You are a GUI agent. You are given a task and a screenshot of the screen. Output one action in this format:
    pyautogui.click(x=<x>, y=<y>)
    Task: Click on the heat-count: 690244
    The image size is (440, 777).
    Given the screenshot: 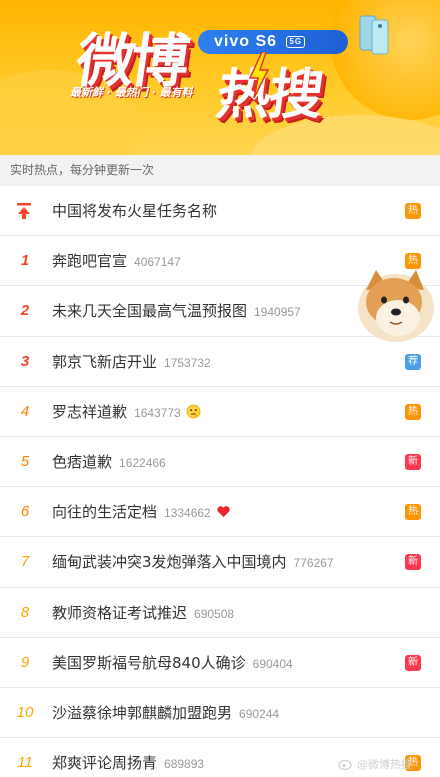 What is the action you would take?
    pyautogui.click(x=259, y=713)
    